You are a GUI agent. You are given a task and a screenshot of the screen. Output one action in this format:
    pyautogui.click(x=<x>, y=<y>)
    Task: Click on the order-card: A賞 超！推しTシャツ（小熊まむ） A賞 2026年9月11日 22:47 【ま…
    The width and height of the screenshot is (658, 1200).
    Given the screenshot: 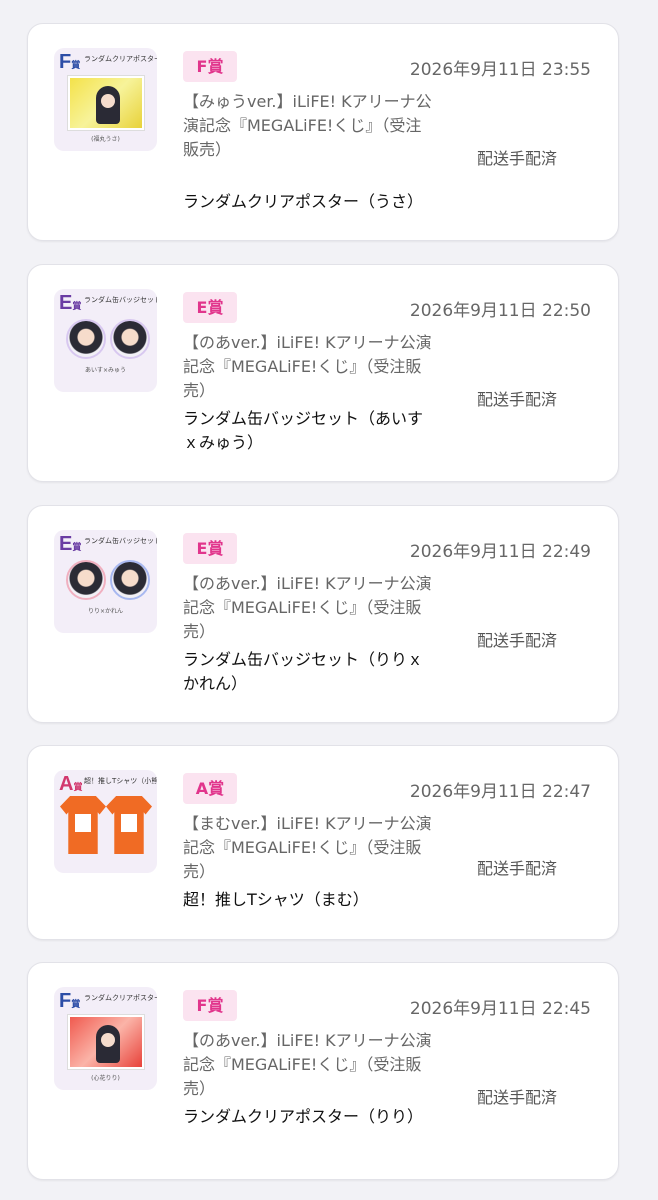 What is the action you would take?
    pyautogui.click(x=323, y=842)
    